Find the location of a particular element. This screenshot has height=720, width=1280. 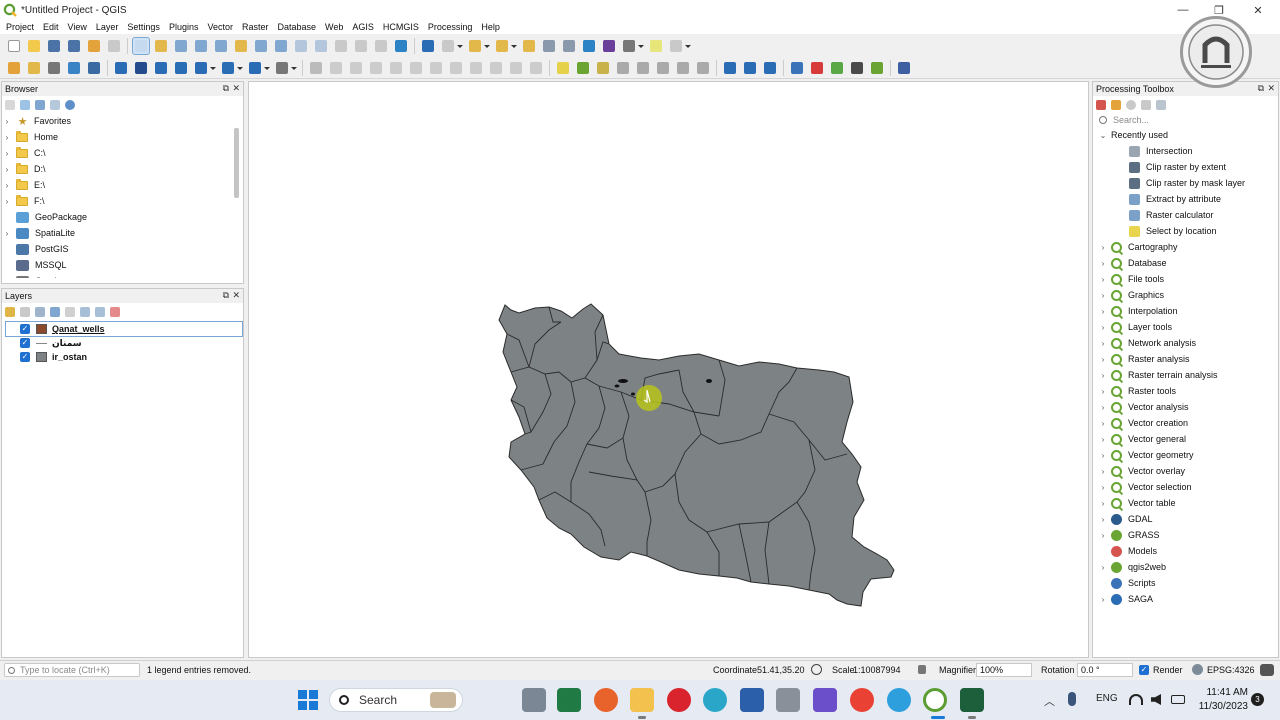

expand-all-icon is located at coordinates (85, 311).